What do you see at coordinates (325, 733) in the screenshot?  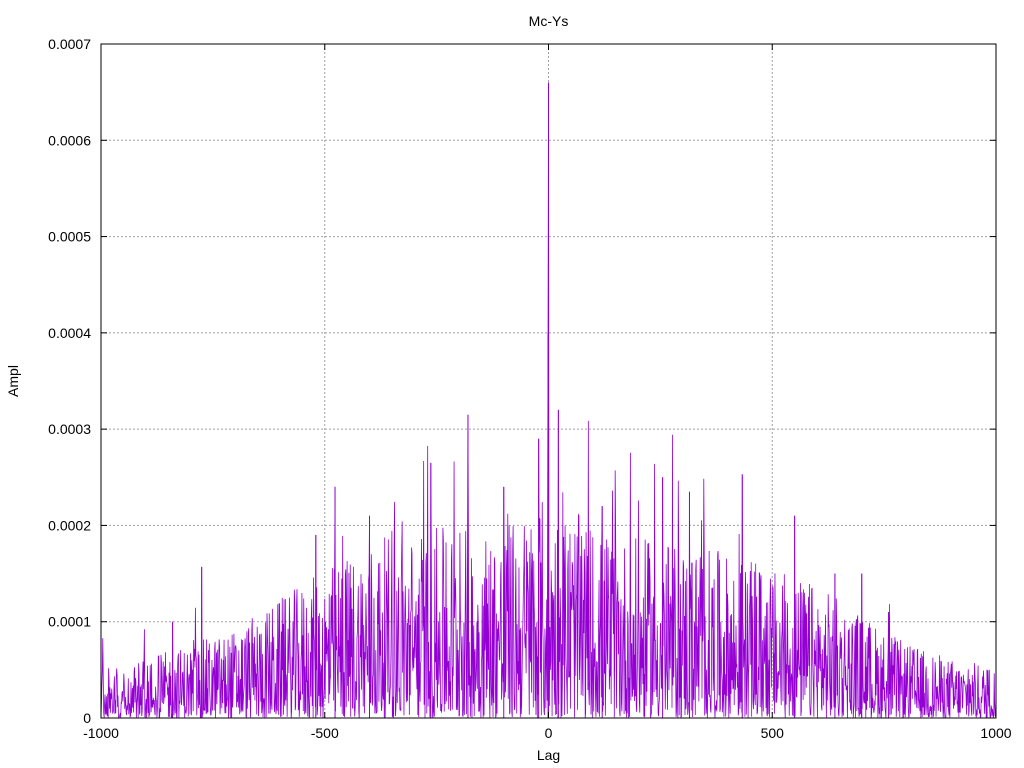 I see `x-tick-label: -500` at bounding box center [325, 733].